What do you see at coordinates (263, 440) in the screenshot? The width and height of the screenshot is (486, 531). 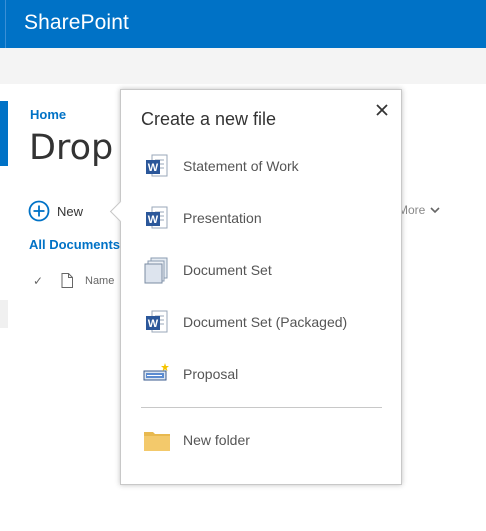 I see `menu-item-new-folder: New folder` at bounding box center [263, 440].